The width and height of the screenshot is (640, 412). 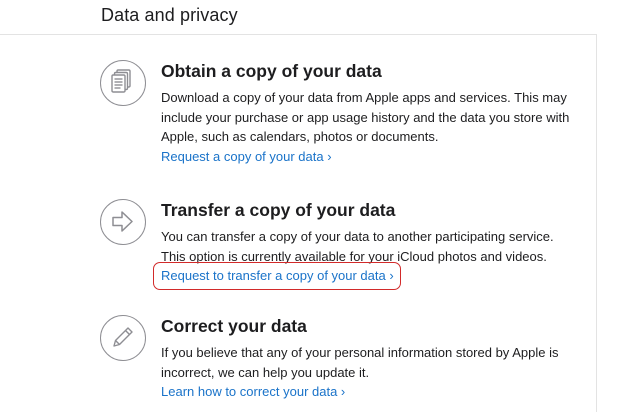 I want to click on section-heading: Correct your data, so click(x=234, y=326).